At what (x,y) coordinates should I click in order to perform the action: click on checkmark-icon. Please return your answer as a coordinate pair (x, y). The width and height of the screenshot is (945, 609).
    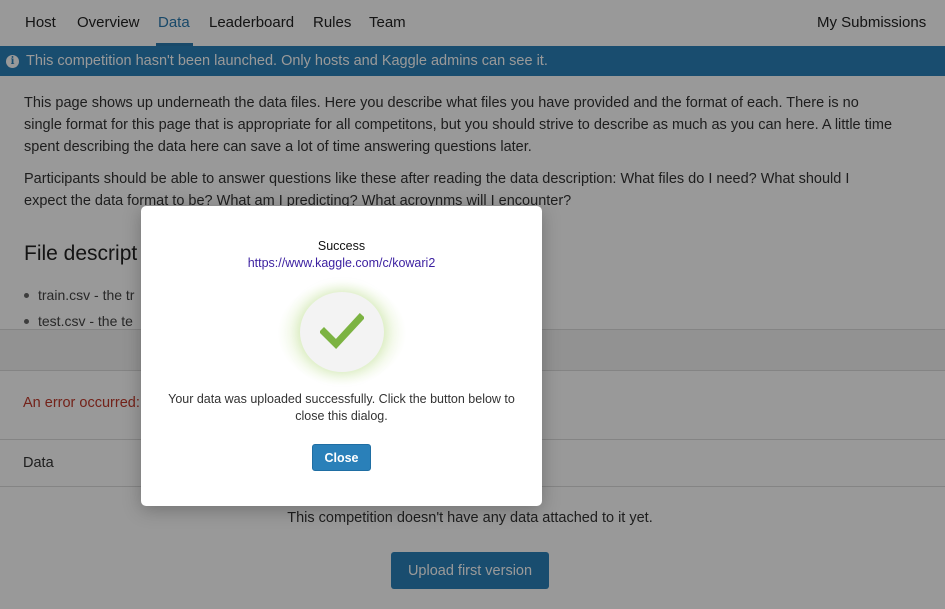
    Looking at the image, I should click on (342, 332).